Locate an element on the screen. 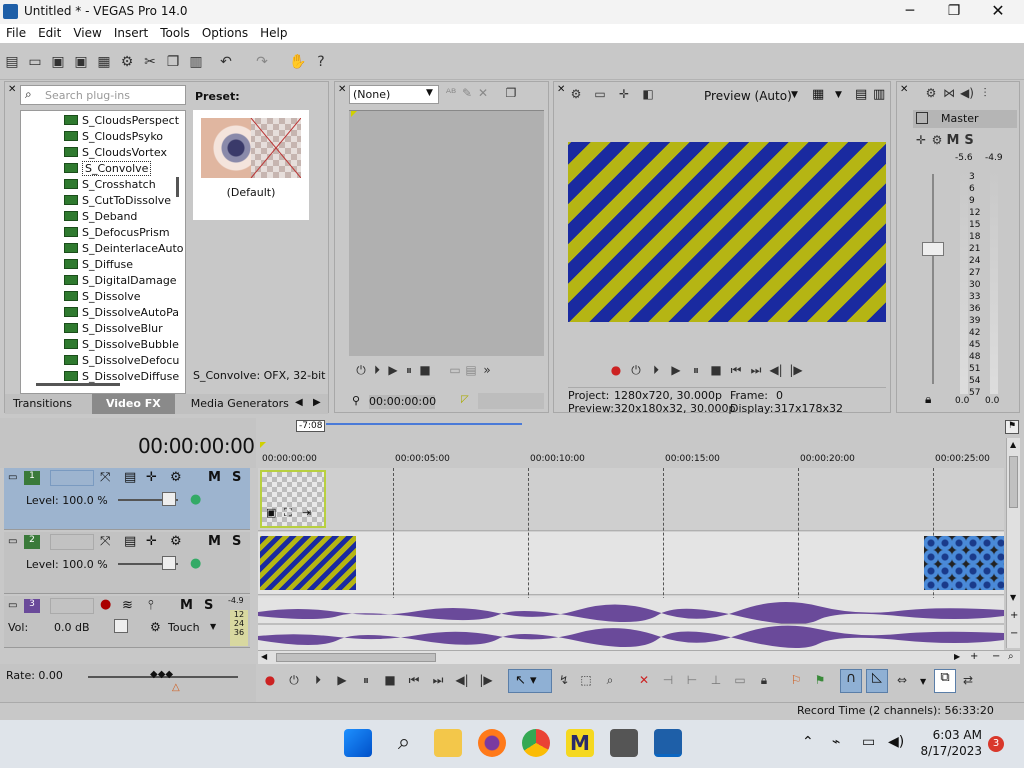 The image size is (1024, 768). scroll-up-icon: ▲ is located at coordinates (1013, 444).